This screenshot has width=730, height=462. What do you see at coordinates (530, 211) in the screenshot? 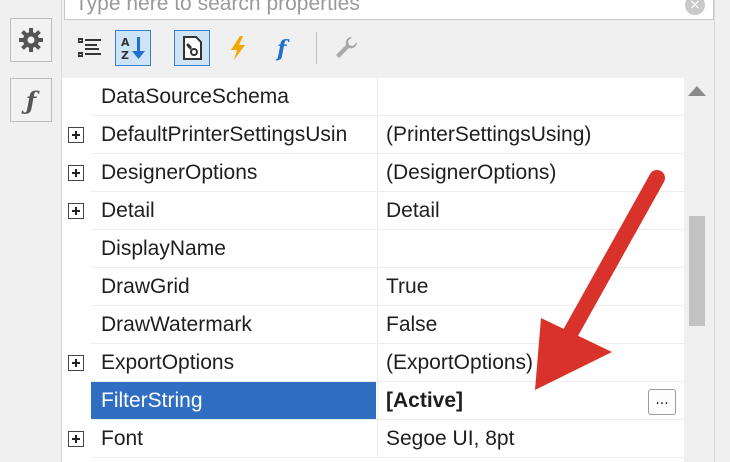
I see `property-value: Detail` at bounding box center [530, 211].